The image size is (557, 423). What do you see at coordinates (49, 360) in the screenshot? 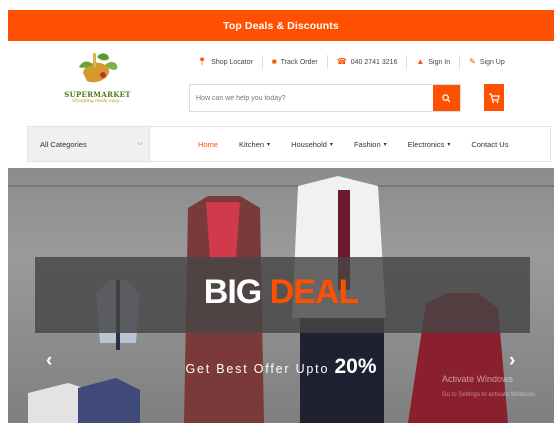
I see `slider-prev-arrow: ‹` at bounding box center [49, 360].